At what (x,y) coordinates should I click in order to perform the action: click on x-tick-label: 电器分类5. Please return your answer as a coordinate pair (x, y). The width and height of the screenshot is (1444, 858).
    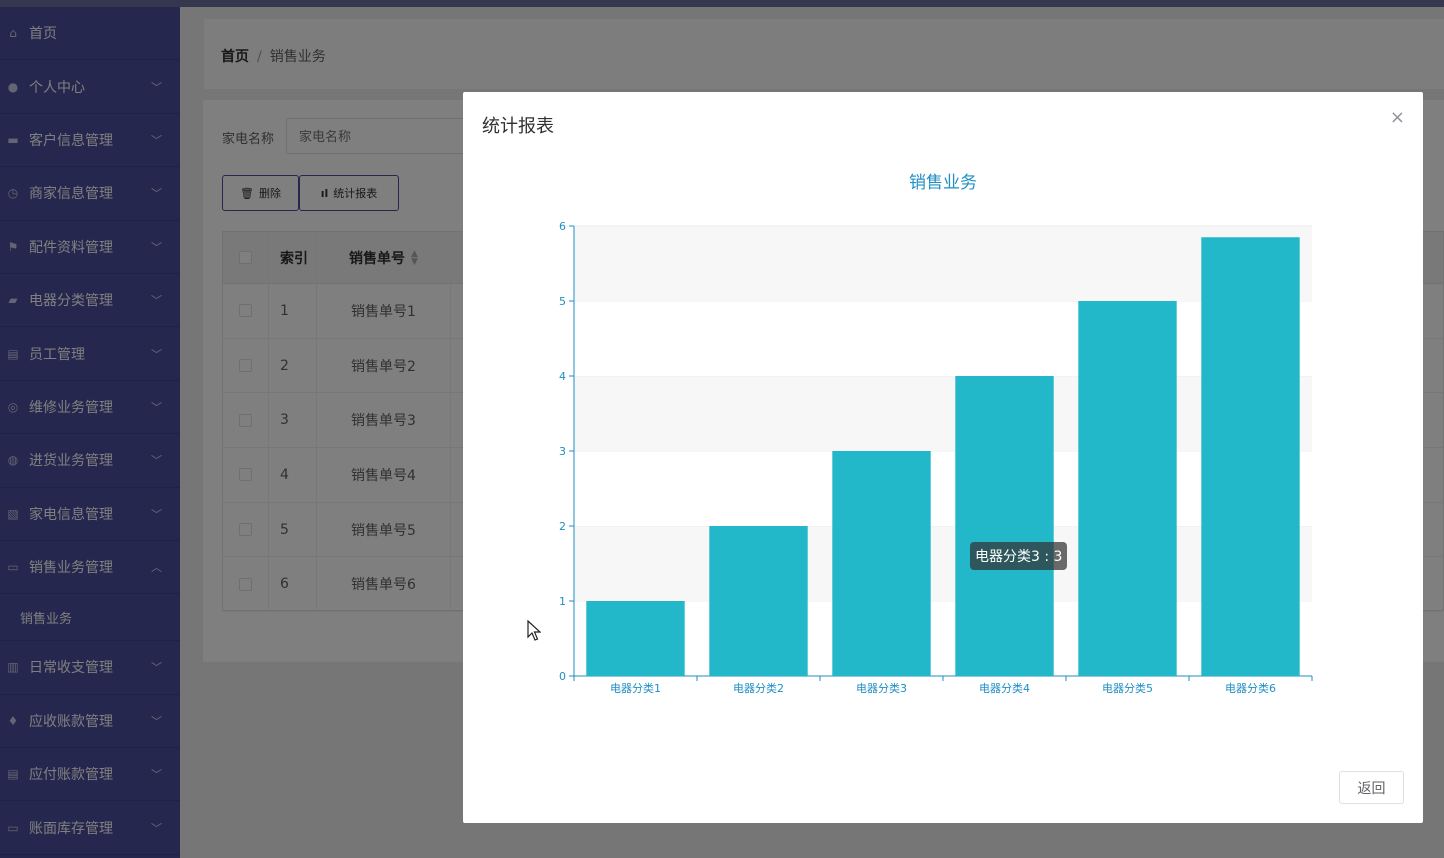
    Looking at the image, I should click on (1127, 688).